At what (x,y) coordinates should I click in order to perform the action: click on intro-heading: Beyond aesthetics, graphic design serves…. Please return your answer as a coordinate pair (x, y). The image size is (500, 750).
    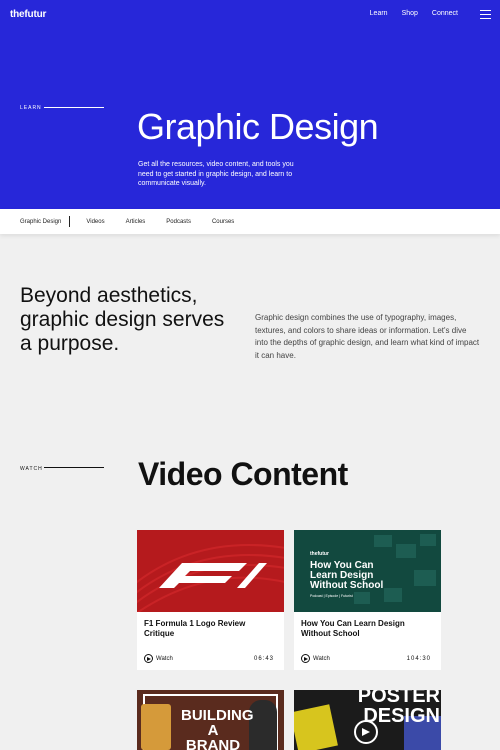
    Looking at the image, I should click on (122, 319).